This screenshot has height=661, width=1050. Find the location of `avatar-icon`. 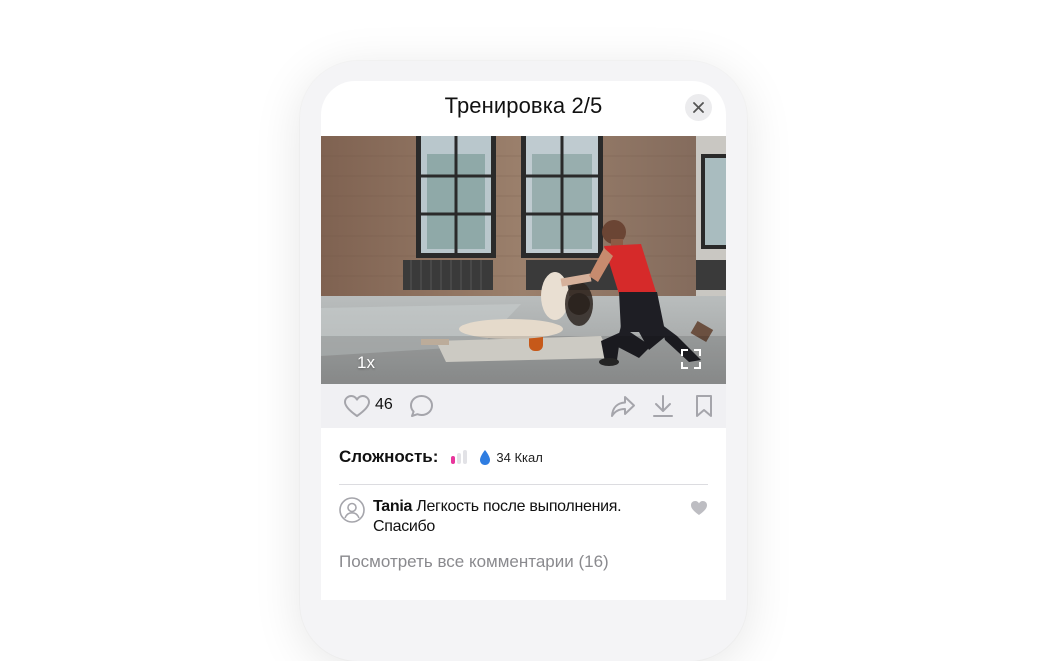

avatar-icon is located at coordinates (352, 510).